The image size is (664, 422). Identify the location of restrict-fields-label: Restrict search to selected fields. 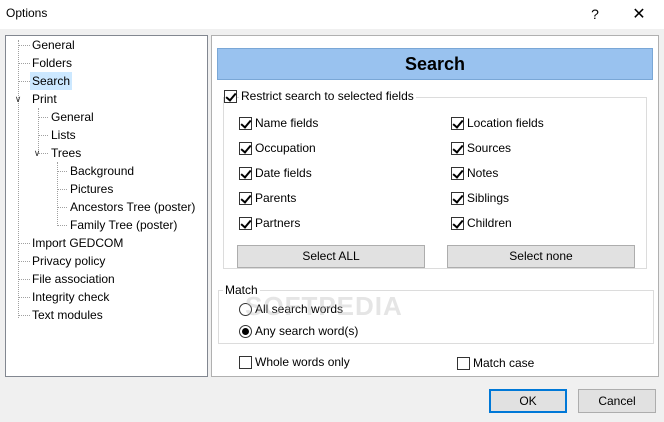
(327, 96).